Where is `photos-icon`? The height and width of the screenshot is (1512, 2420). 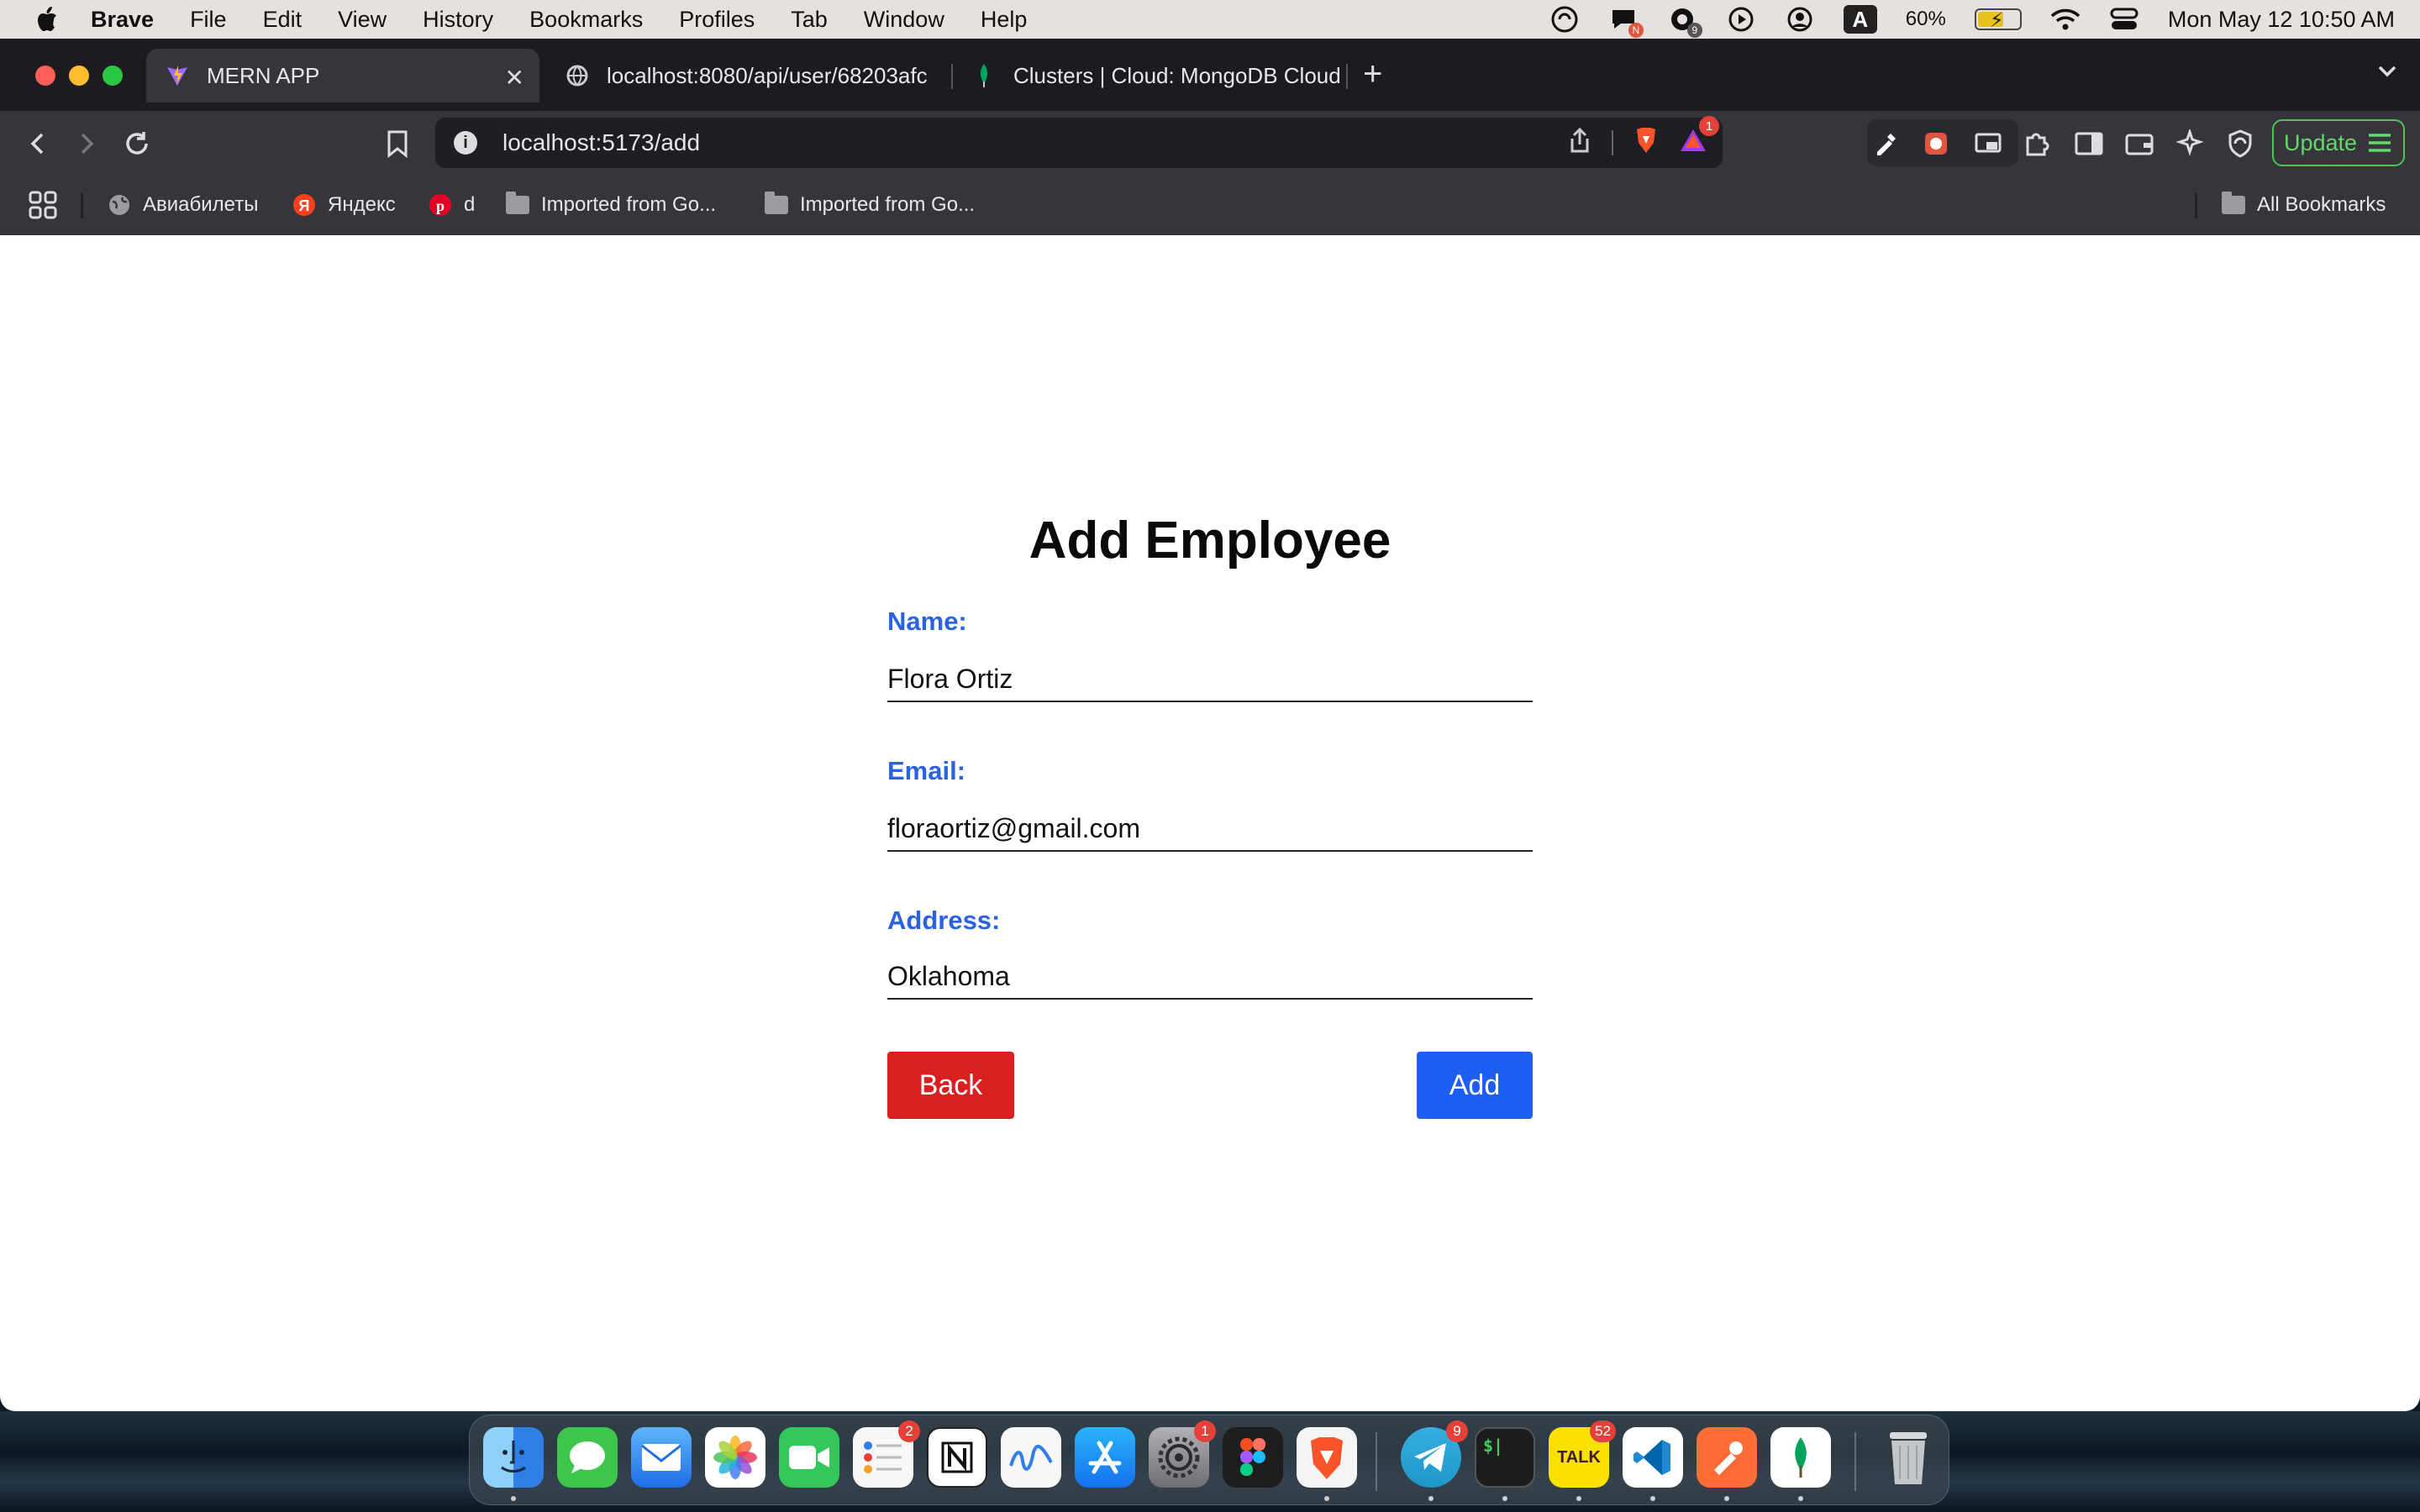 photos-icon is located at coordinates (735, 1457).